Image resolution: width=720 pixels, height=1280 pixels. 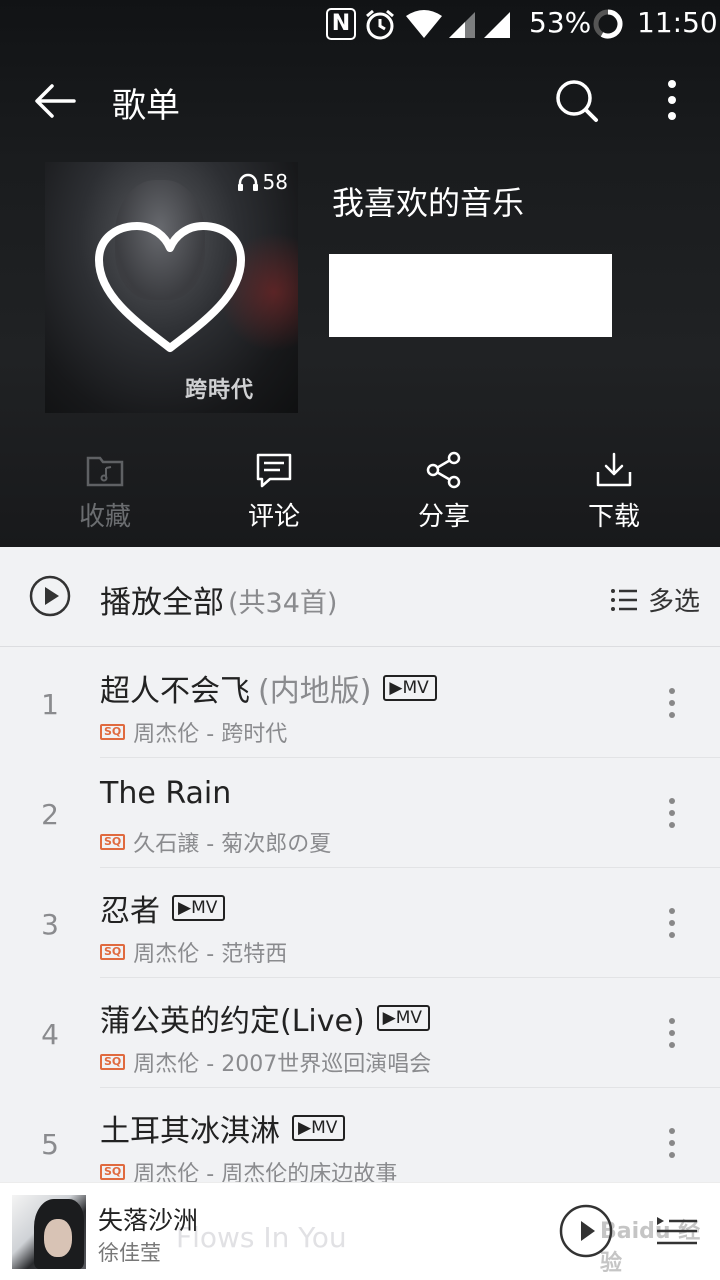 I want to click on page-title: 歌单, so click(x=146, y=106).